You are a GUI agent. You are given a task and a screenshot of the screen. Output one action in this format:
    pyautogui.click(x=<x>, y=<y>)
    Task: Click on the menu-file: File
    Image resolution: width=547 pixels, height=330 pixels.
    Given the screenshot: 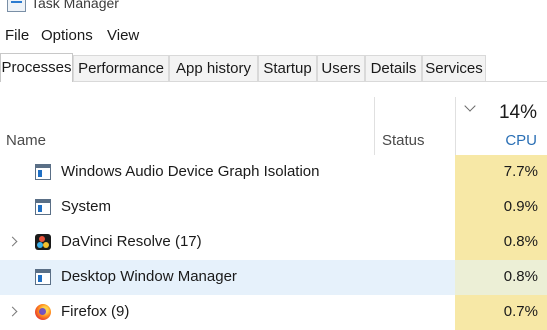 What is the action you would take?
    pyautogui.click(x=17, y=35)
    